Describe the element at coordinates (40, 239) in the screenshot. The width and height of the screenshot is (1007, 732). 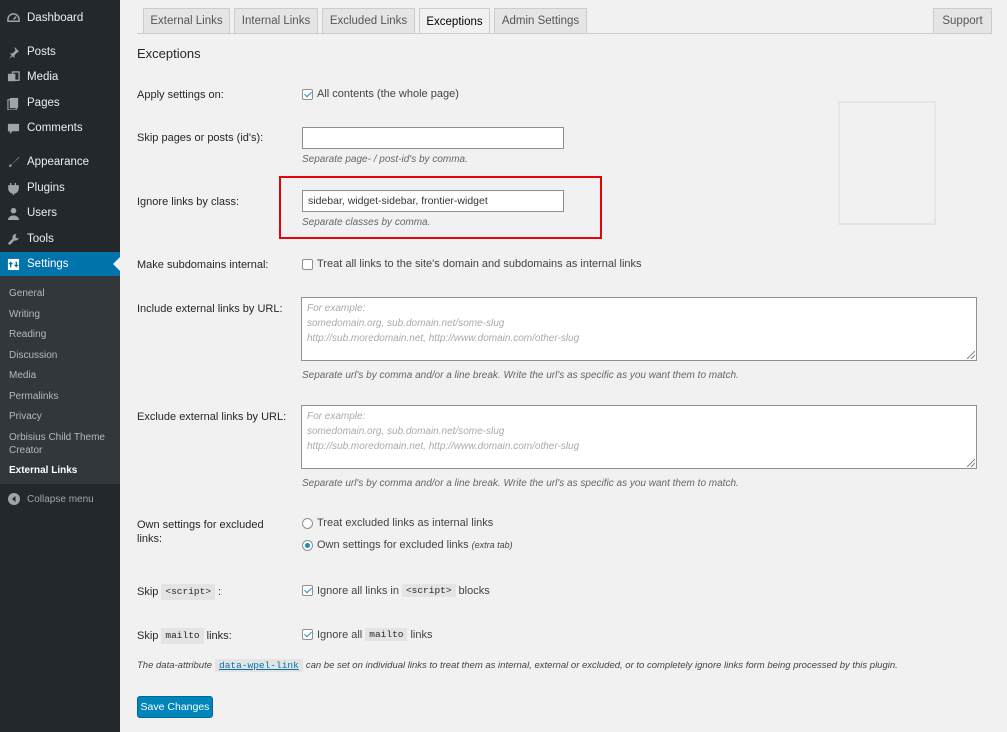
I see `menu-label: Tools` at that location.